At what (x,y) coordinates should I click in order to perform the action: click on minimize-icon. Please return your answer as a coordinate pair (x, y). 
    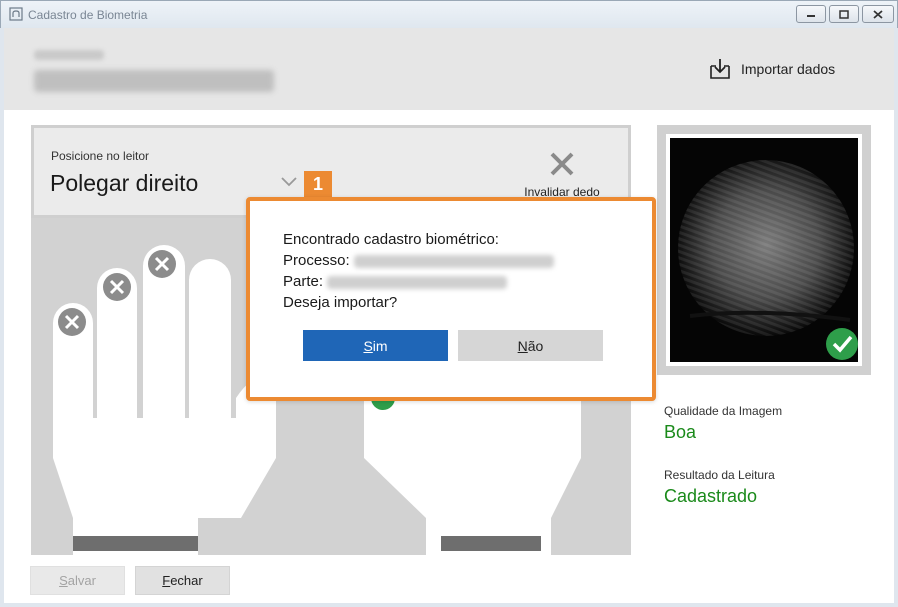
    Looking at the image, I should click on (811, 16).